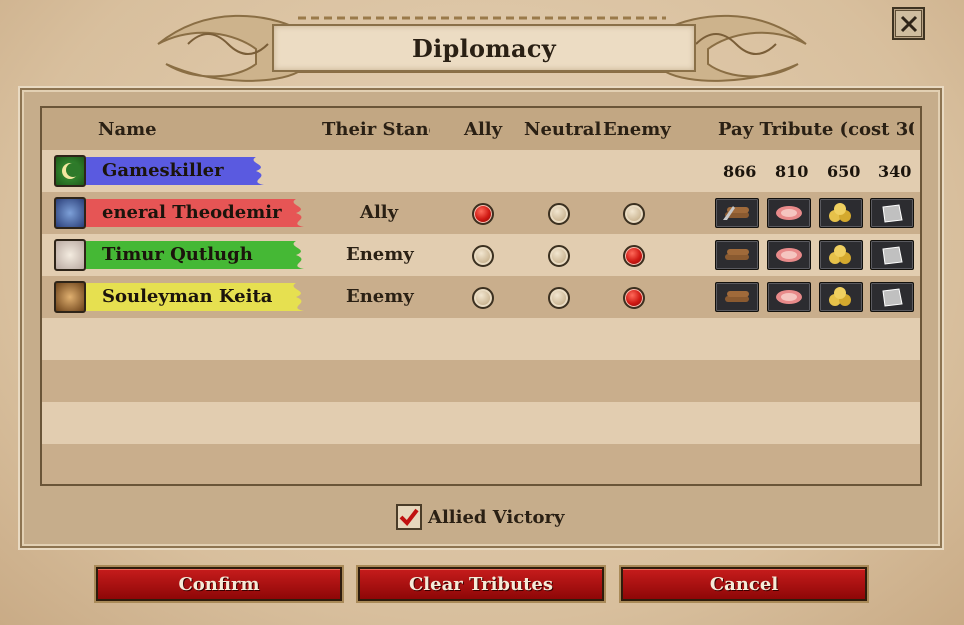 The height and width of the screenshot is (625, 964). What do you see at coordinates (481, 171) in the screenshot?
I see `table-row-self: Gameskiller 866 810 650 340` at bounding box center [481, 171].